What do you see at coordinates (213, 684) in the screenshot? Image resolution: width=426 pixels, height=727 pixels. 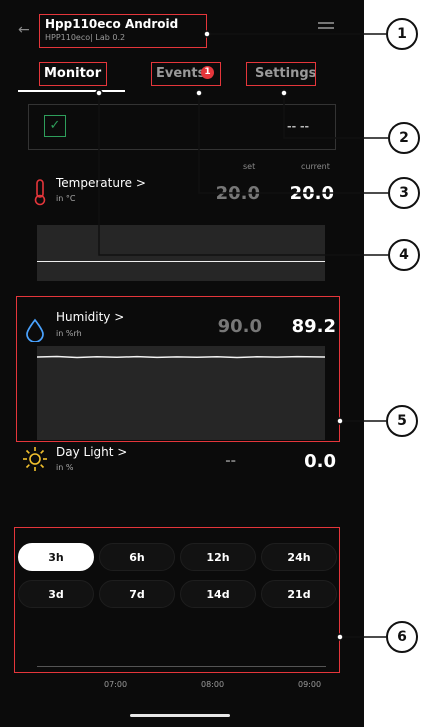 I see `time-tick-0800: 08:00` at bounding box center [213, 684].